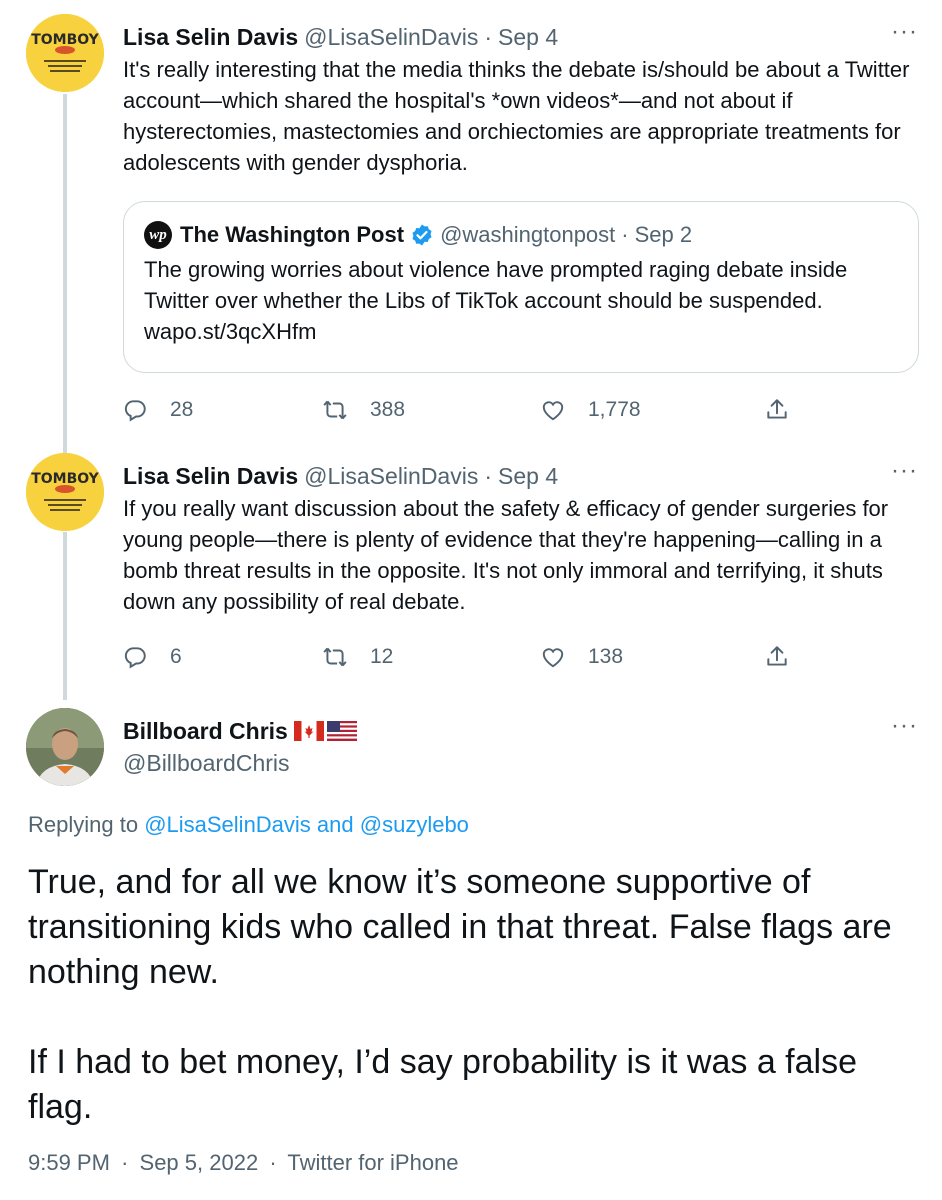 The width and height of the screenshot is (942, 1200). Describe the element at coordinates (176, 656) in the screenshot. I see `reply-count: 6` at that location.